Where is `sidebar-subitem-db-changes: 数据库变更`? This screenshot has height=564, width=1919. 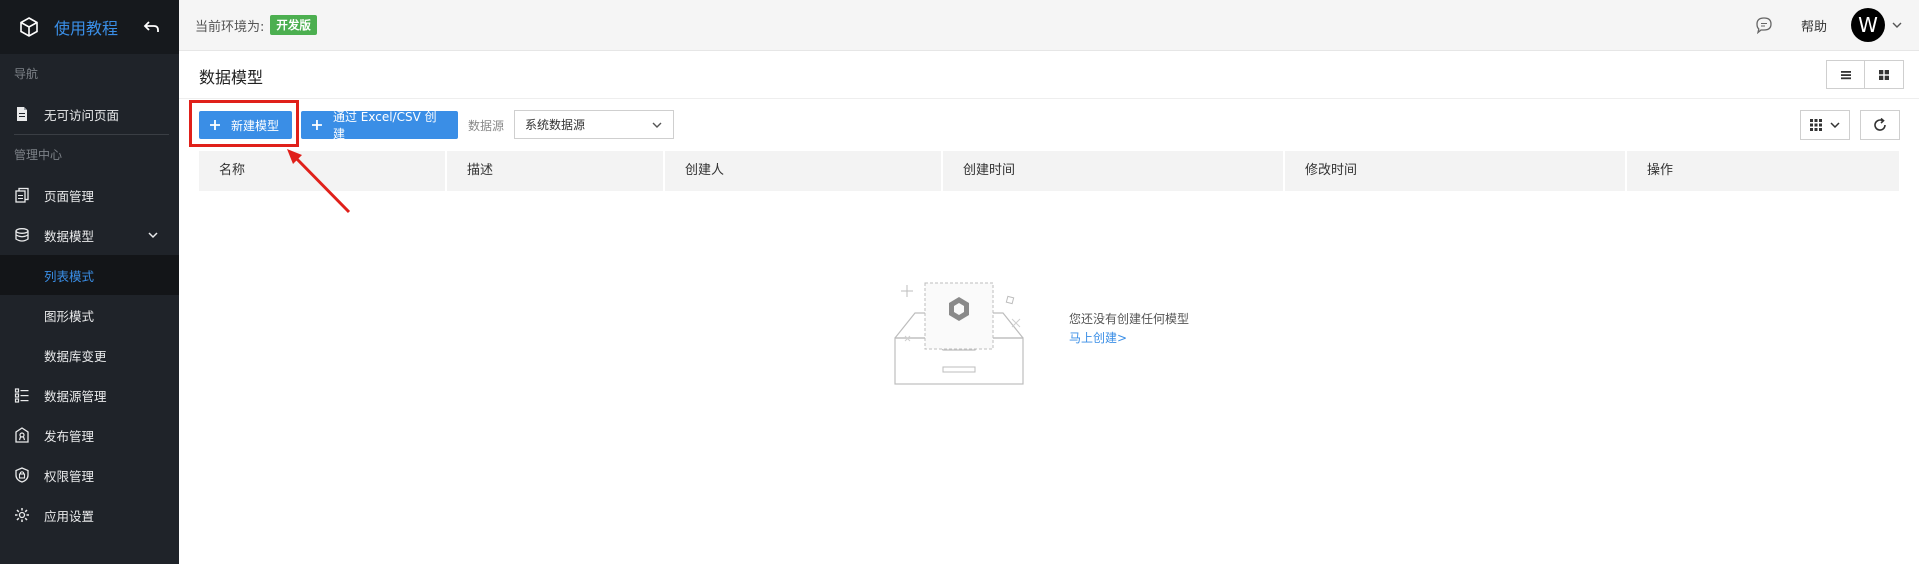 sidebar-subitem-db-changes: 数据库变更 is located at coordinates (89, 355).